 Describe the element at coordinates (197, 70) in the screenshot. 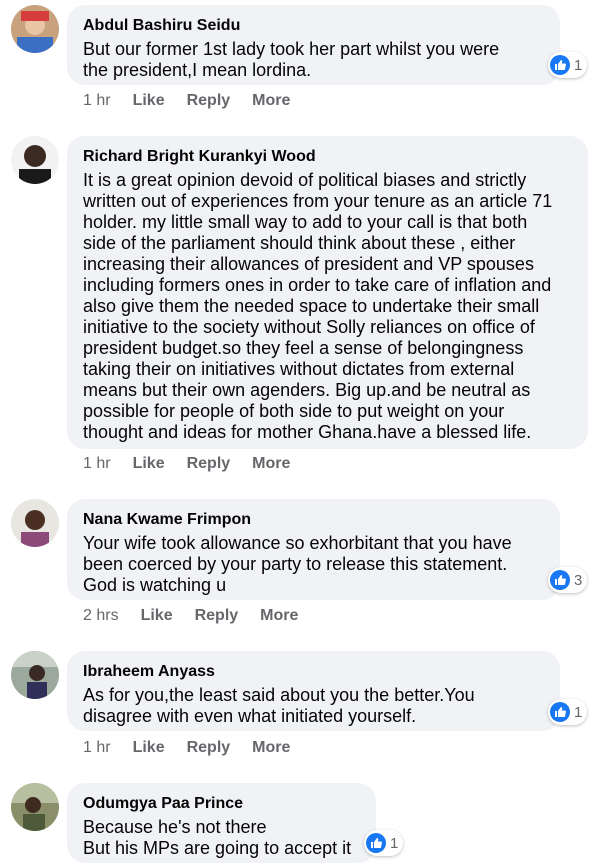

I see `comment-text-line: the president,I mean lordina.` at that location.